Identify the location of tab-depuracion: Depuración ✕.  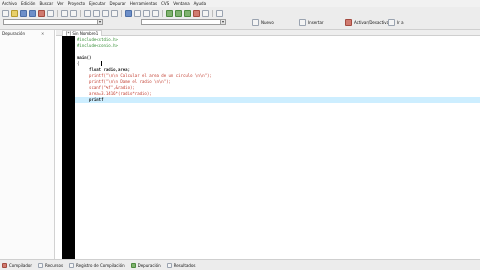
(23, 33).